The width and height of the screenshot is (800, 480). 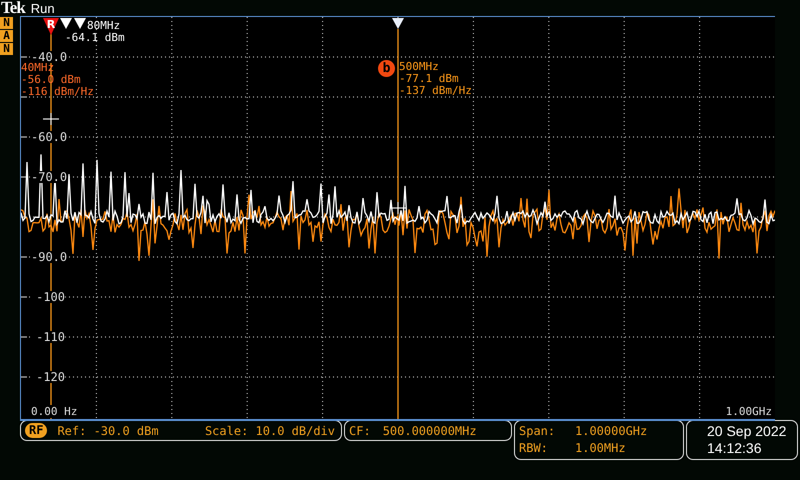 What do you see at coordinates (435, 91) in the screenshot?
I see `readout-text: -137 dBm/Hz` at bounding box center [435, 91].